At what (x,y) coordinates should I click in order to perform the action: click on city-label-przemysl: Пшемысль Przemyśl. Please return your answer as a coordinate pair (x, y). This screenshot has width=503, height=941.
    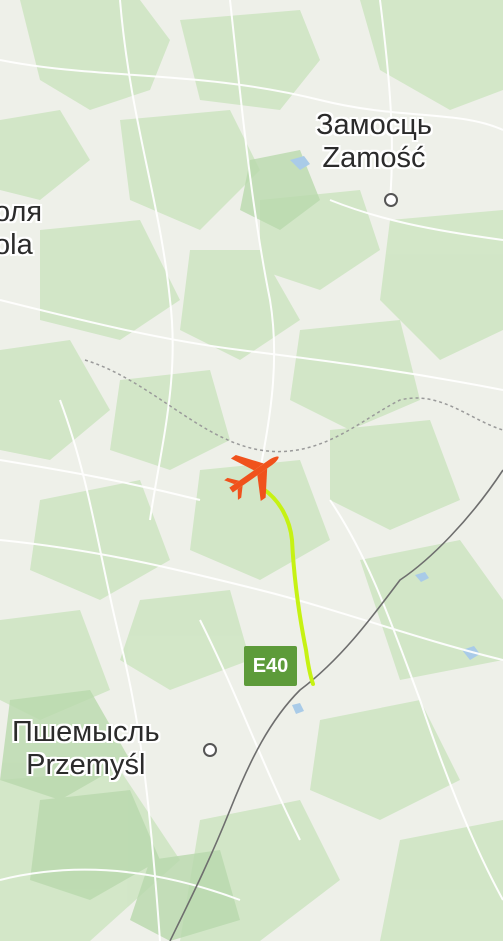
    Looking at the image, I should click on (86, 749).